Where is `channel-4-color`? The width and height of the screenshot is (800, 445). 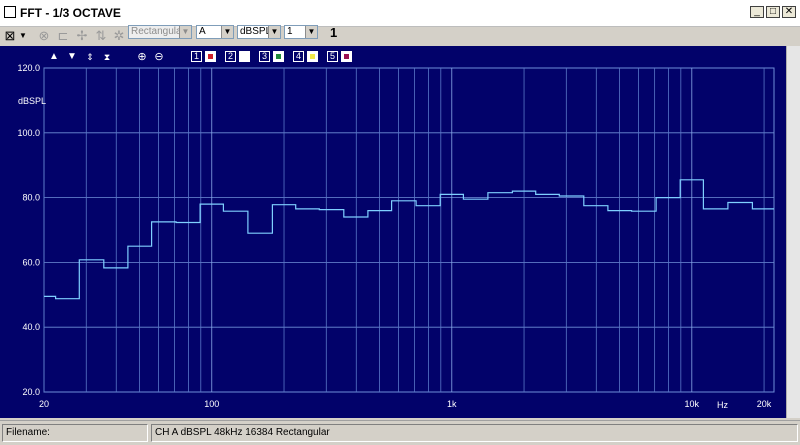 channel-4-color is located at coordinates (312, 56).